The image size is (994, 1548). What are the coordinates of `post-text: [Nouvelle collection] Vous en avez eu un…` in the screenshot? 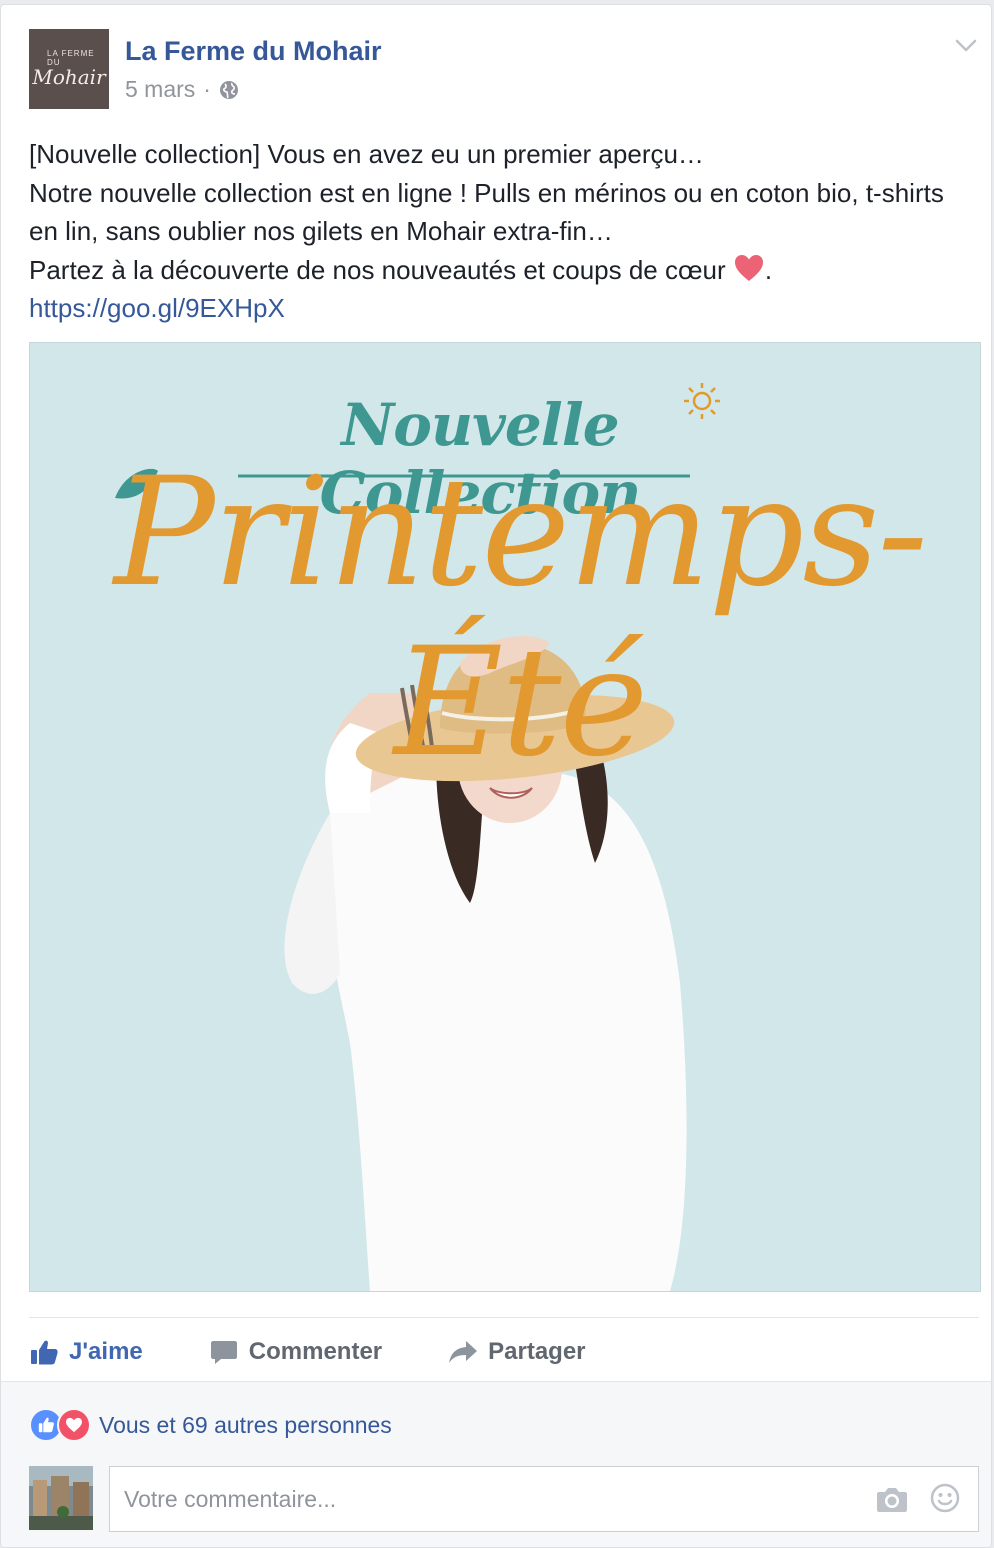 It's located at (503, 231).